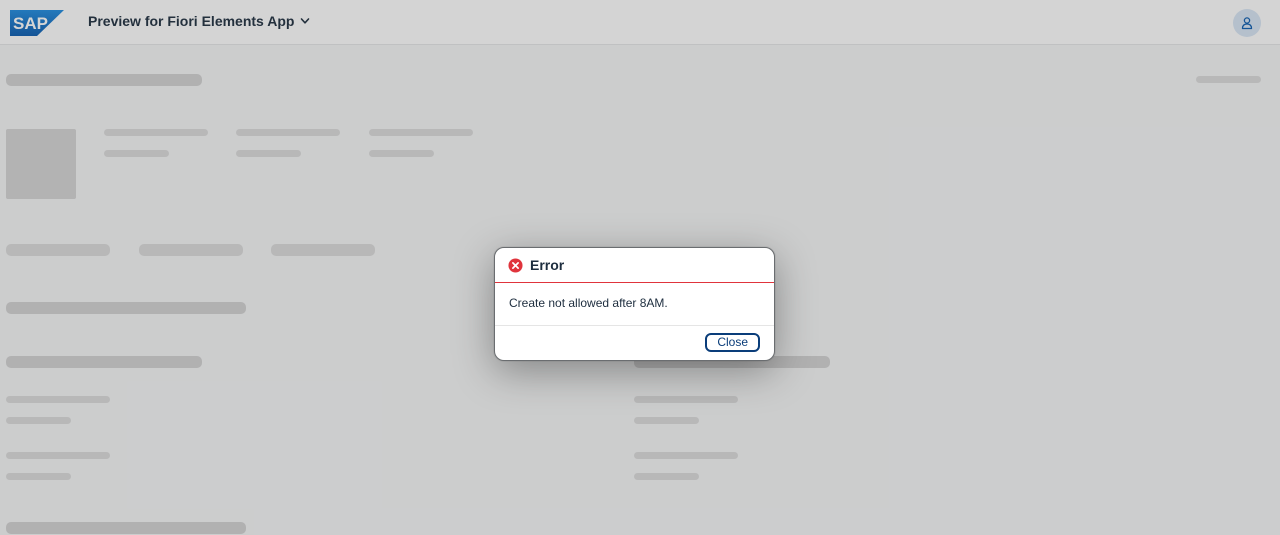 This screenshot has width=1280, height=535. Describe the element at coordinates (588, 303) in the screenshot. I see `dialog-message: Create not allowed after 8AM.` at that location.